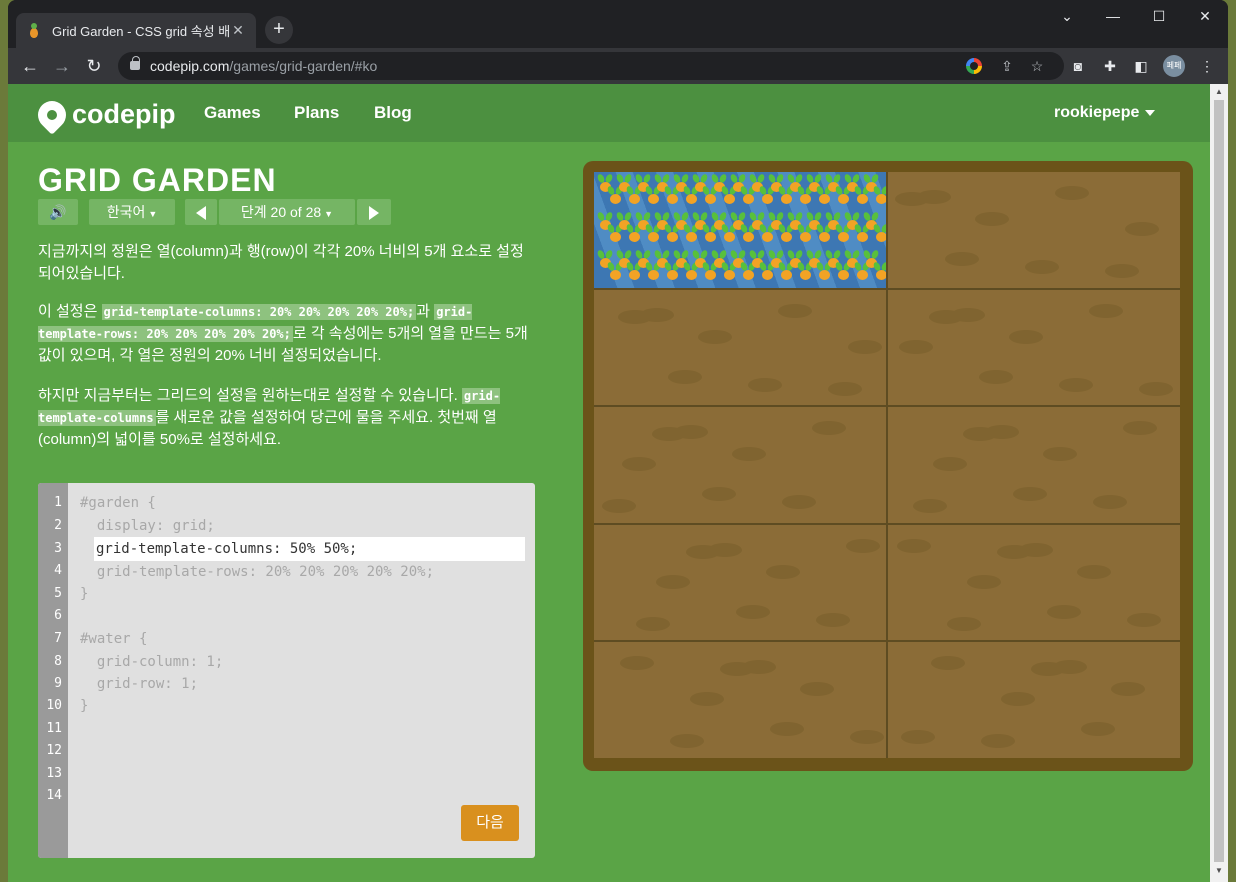  What do you see at coordinates (58, 570) in the screenshot?
I see `line-number: 4` at bounding box center [58, 570].